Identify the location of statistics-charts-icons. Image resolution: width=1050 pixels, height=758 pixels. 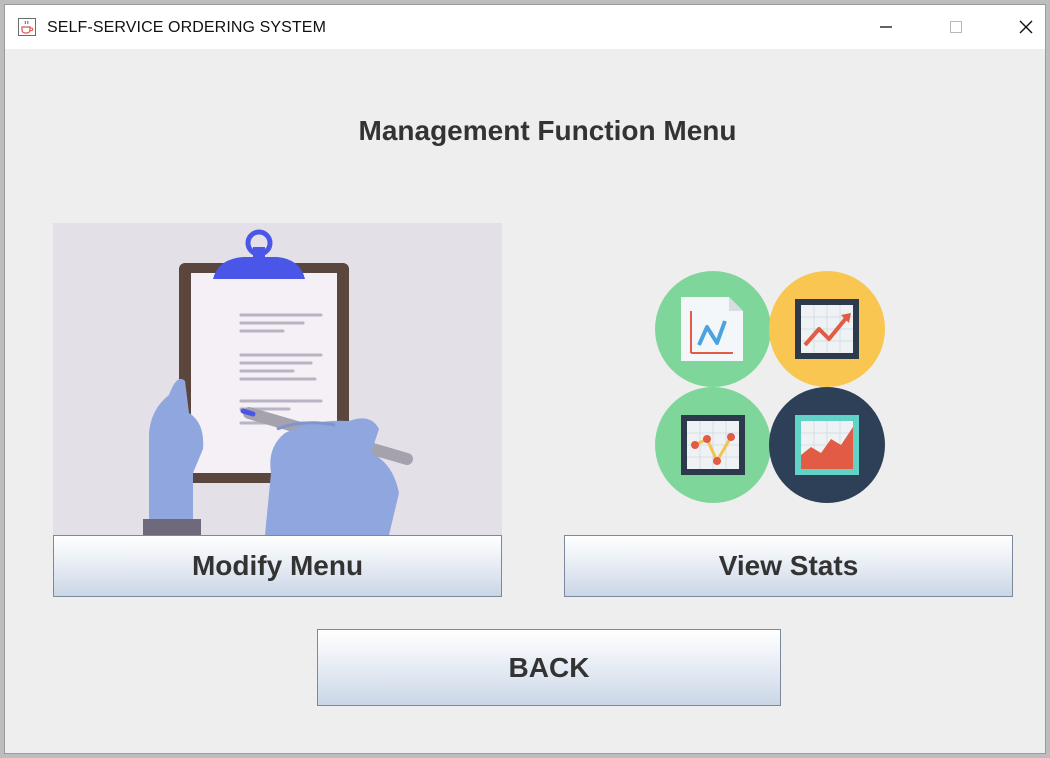
(770, 384).